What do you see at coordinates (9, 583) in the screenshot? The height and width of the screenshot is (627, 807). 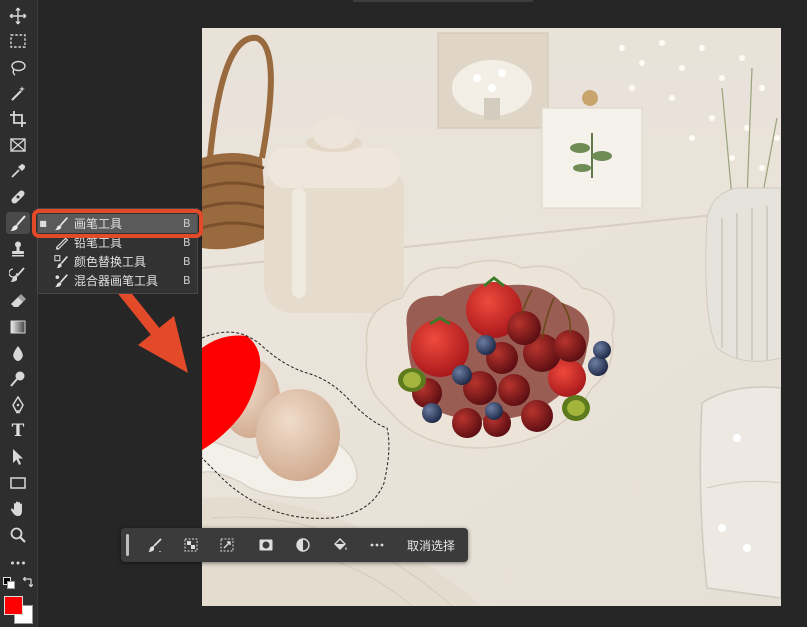 I see `default-colors-icon` at bounding box center [9, 583].